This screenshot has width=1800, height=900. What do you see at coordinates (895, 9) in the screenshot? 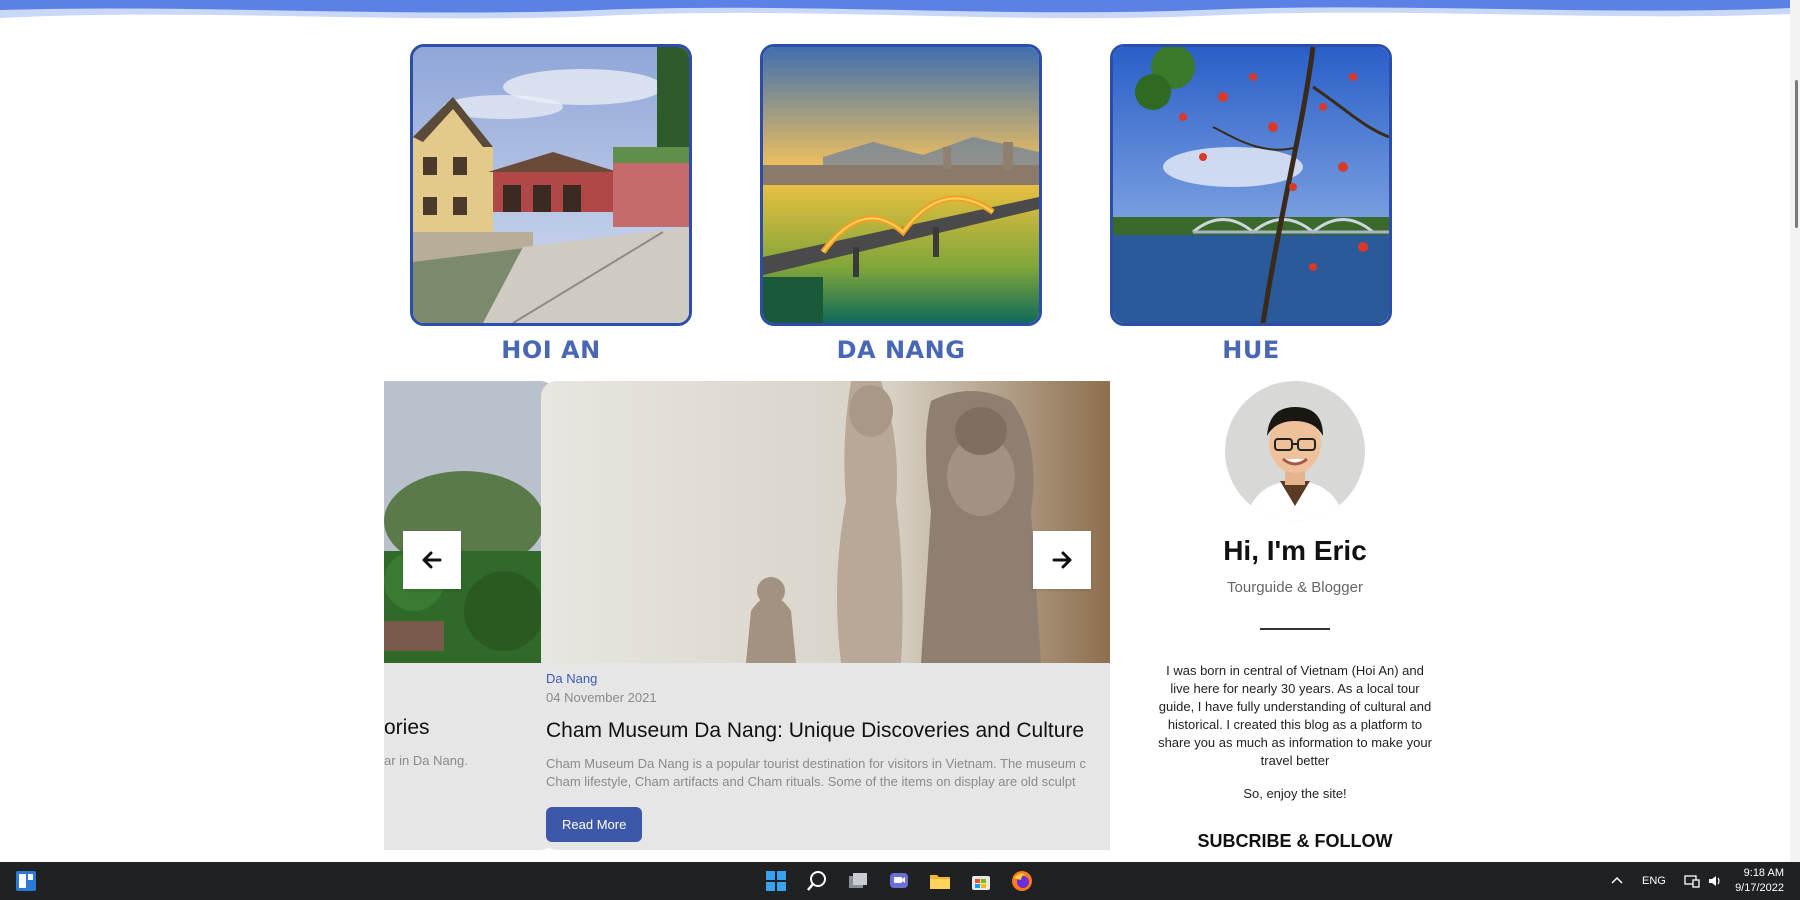
I see `top-wave-decoration` at bounding box center [895, 9].